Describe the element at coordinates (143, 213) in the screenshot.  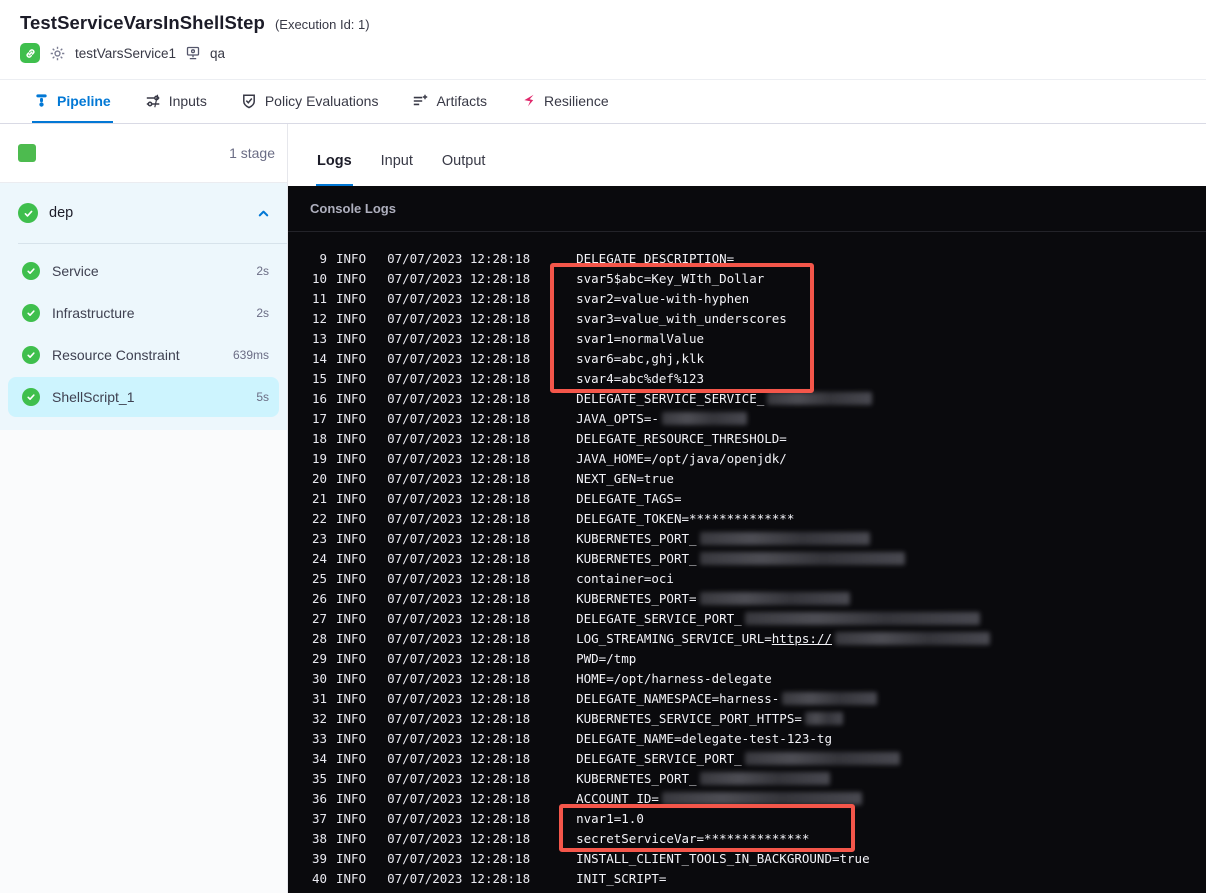
I see `stage-group-header: dep` at that location.